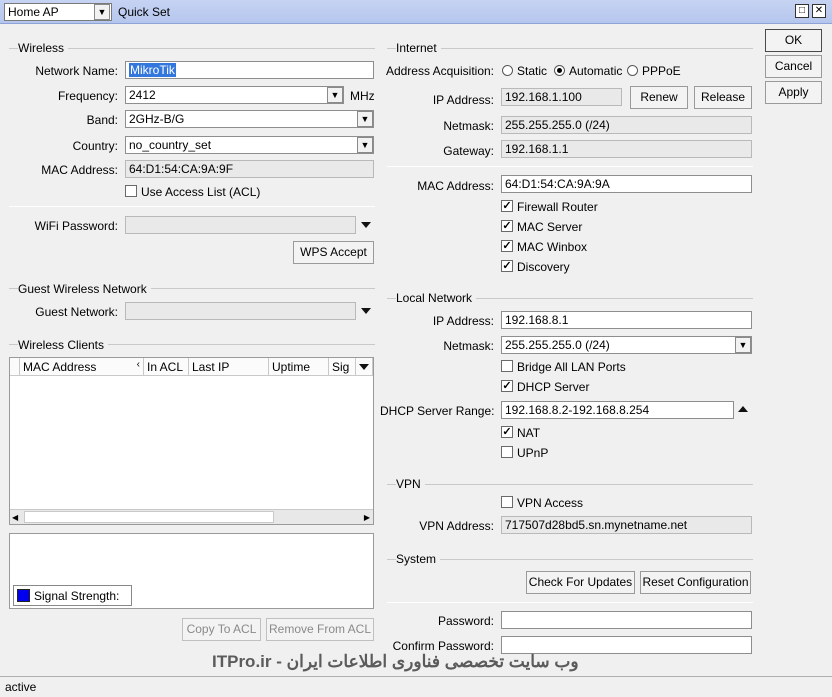 The image size is (832, 697). I want to click on col-mac-label: MAC Address, so click(60, 367).